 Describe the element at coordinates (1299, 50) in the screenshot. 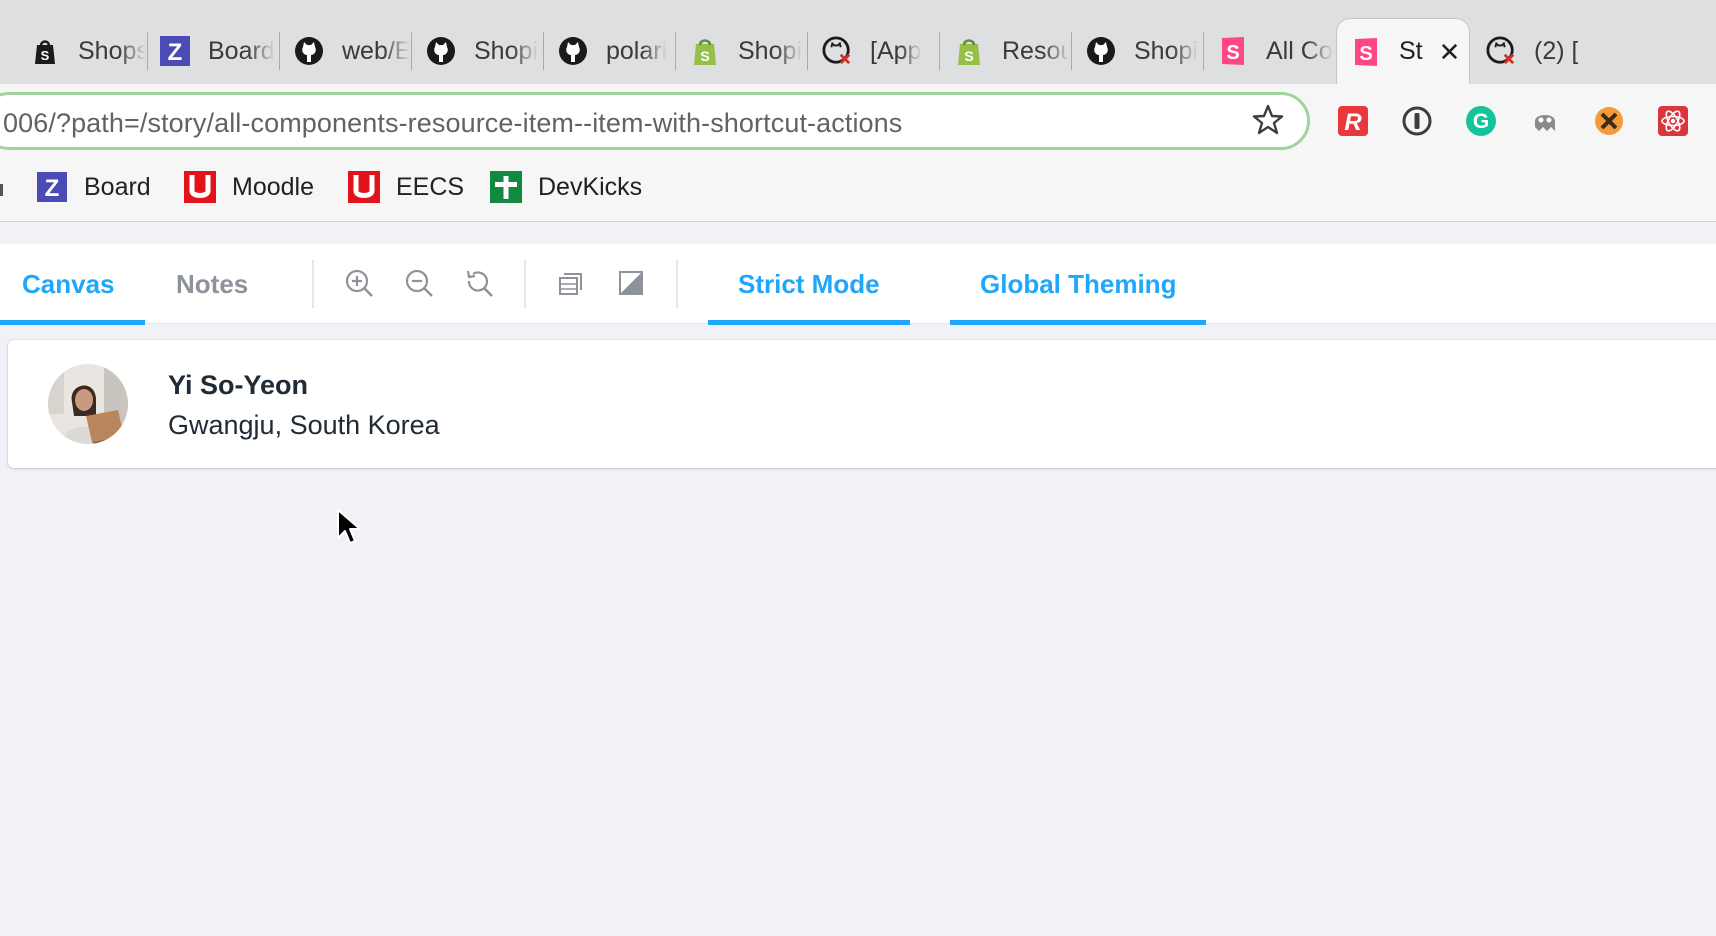

I see `tab-title: All Co` at that location.